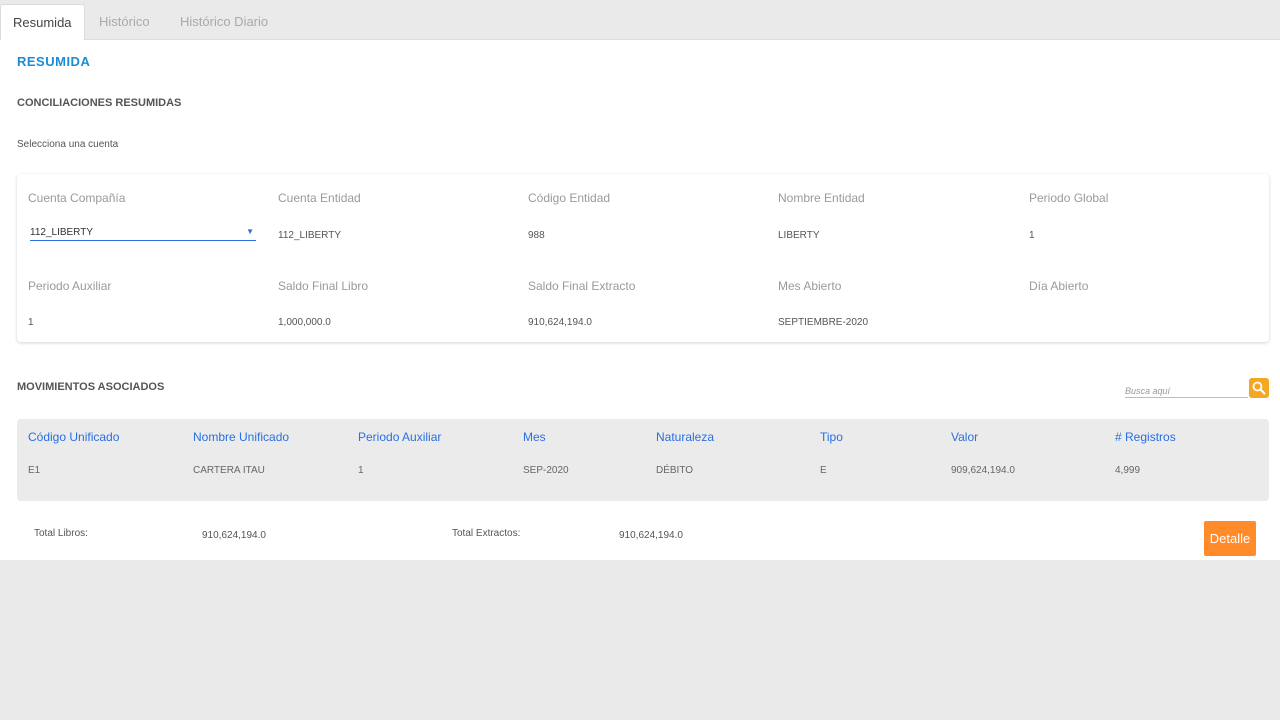 The height and width of the screenshot is (720, 1280). Describe the element at coordinates (1230, 538) in the screenshot. I see `detail-button: Detalle` at that location.